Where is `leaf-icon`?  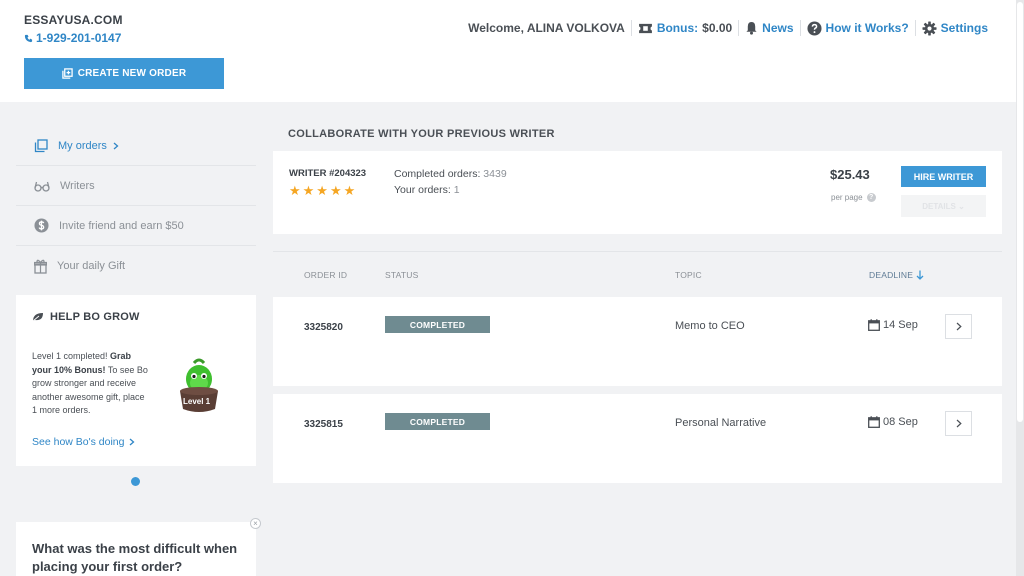 leaf-icon is located at coordinates (37, 317).